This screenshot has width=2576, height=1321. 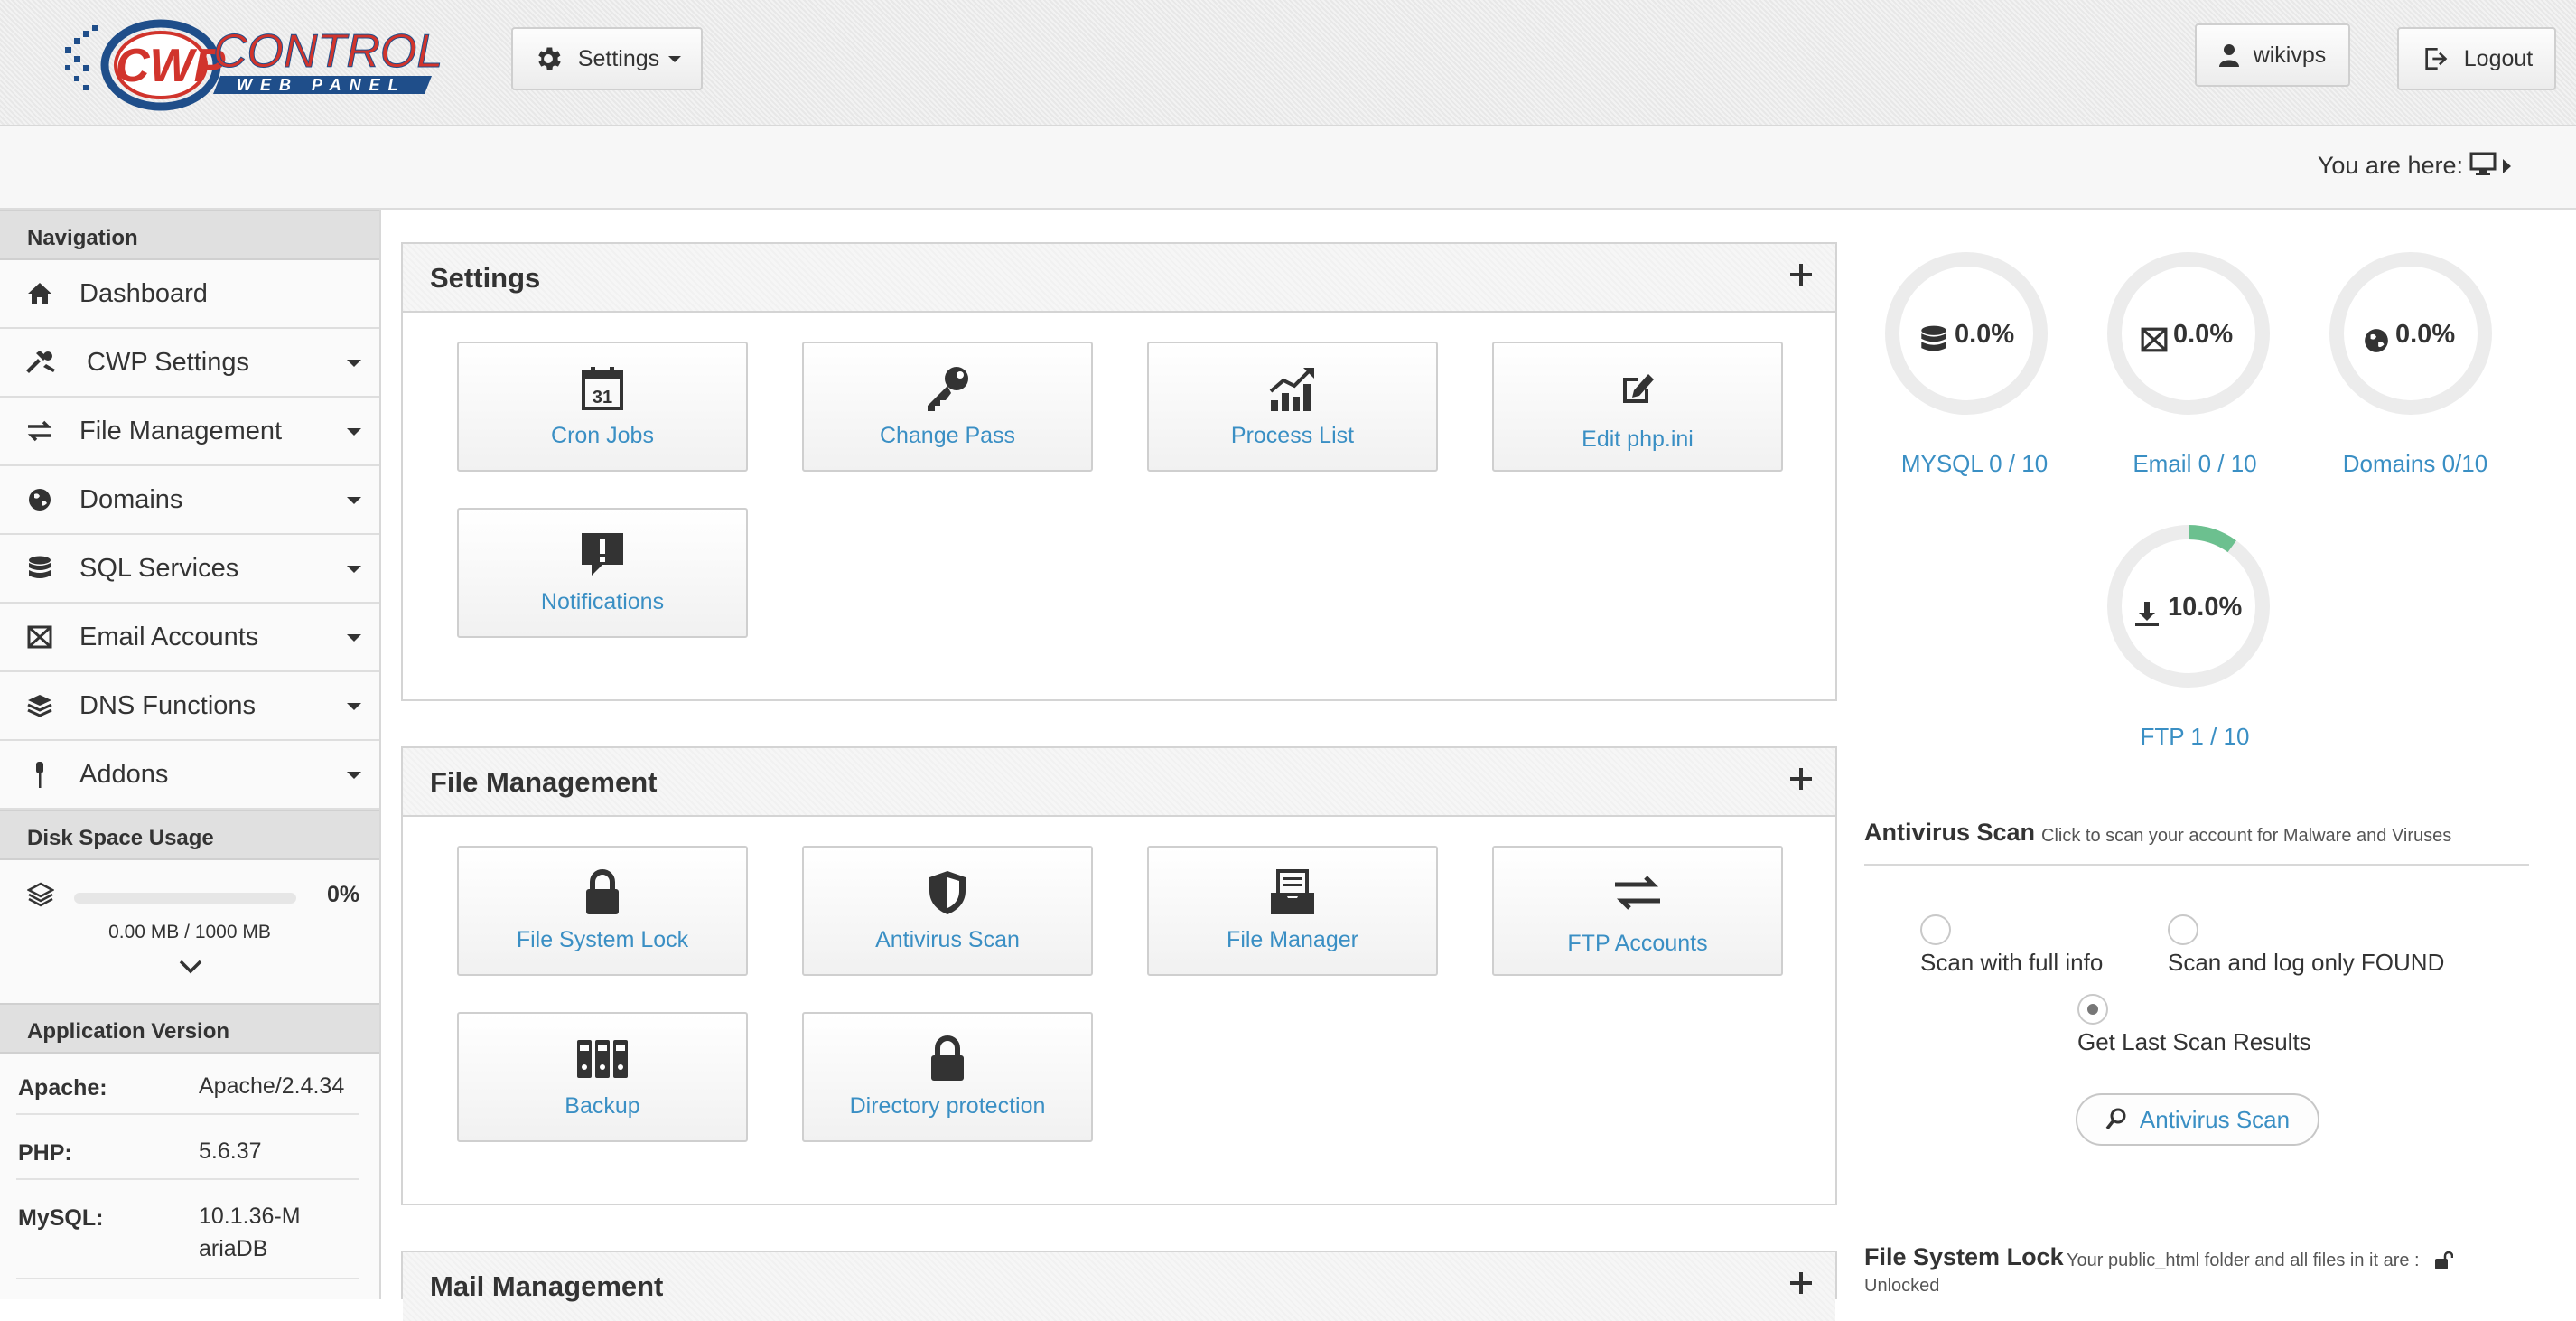 I want to click on sidebar-item-cwp-settings: CWP Settings, so click(x=189, y=363).